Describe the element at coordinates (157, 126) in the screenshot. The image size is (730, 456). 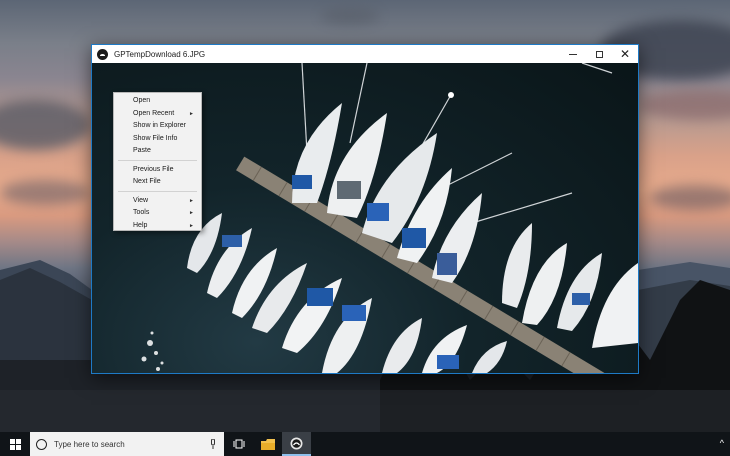
I see `menu-item-show-in-explorer: Show in Explorer` at that location.